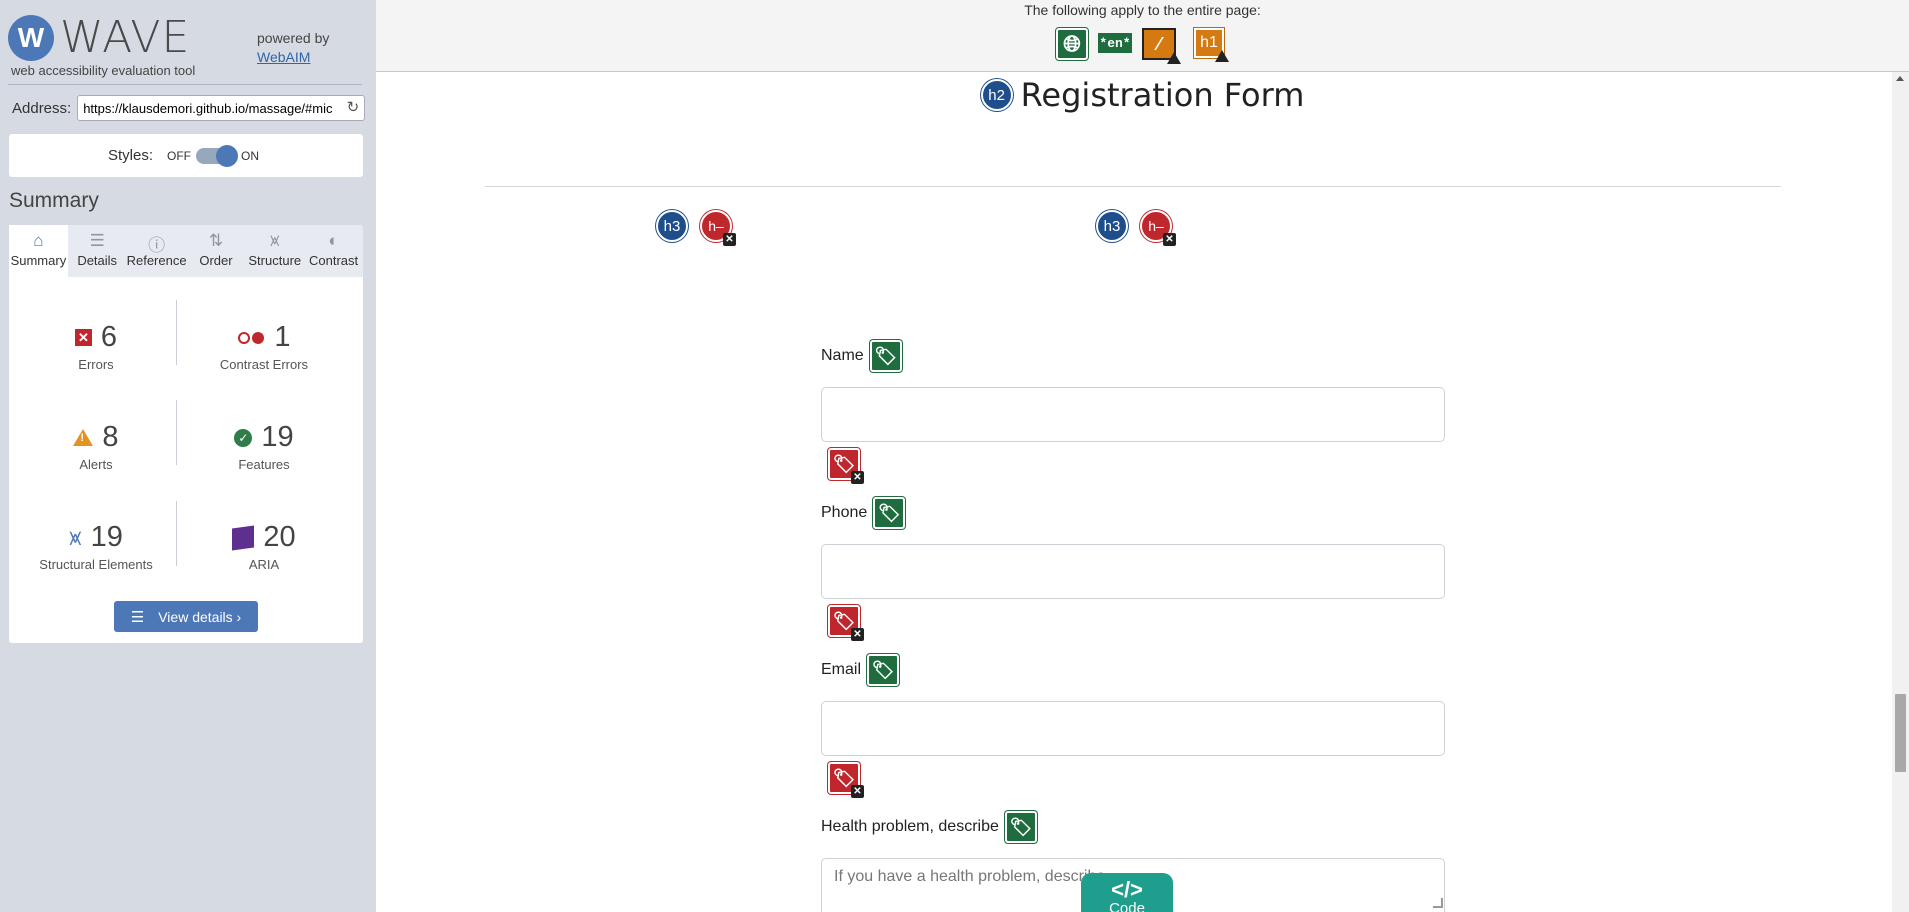 The image size is (1909, 912). I want to click on view-details-label: View details ›, so click(200, 616).